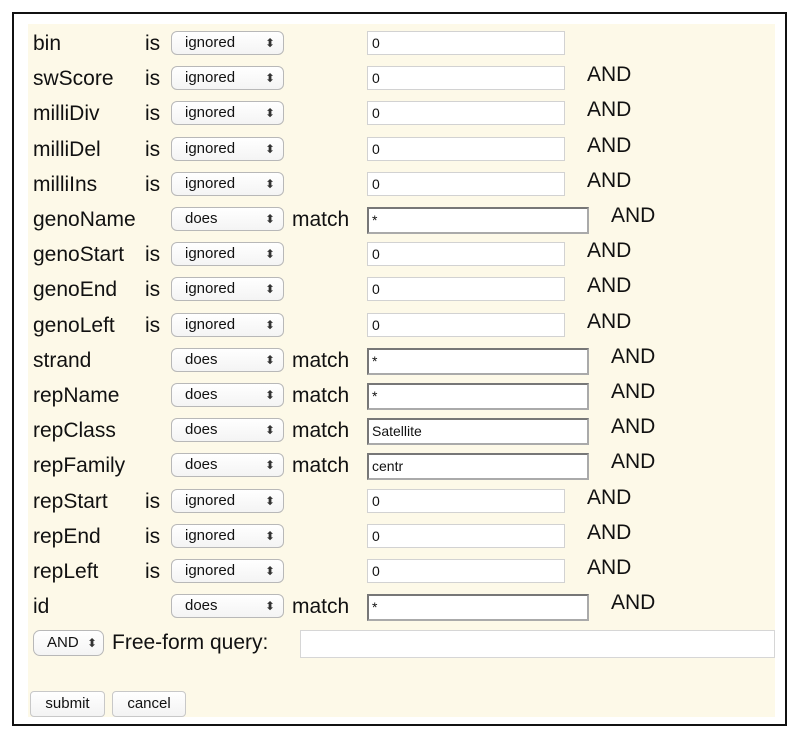  I want to click on field-name: repEnd, so click(67, 536).